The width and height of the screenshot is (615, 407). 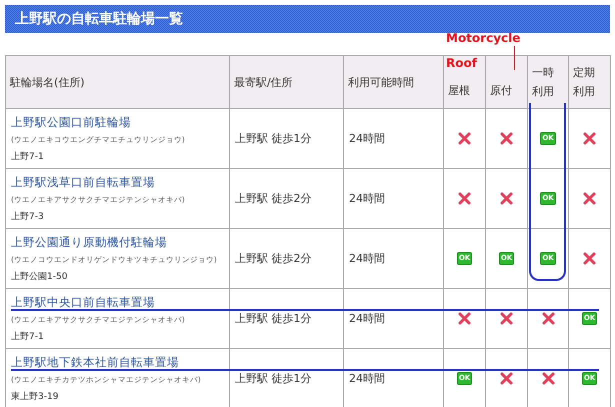 I want to click on column-header: 一時利用, so click(x=548, y=82).